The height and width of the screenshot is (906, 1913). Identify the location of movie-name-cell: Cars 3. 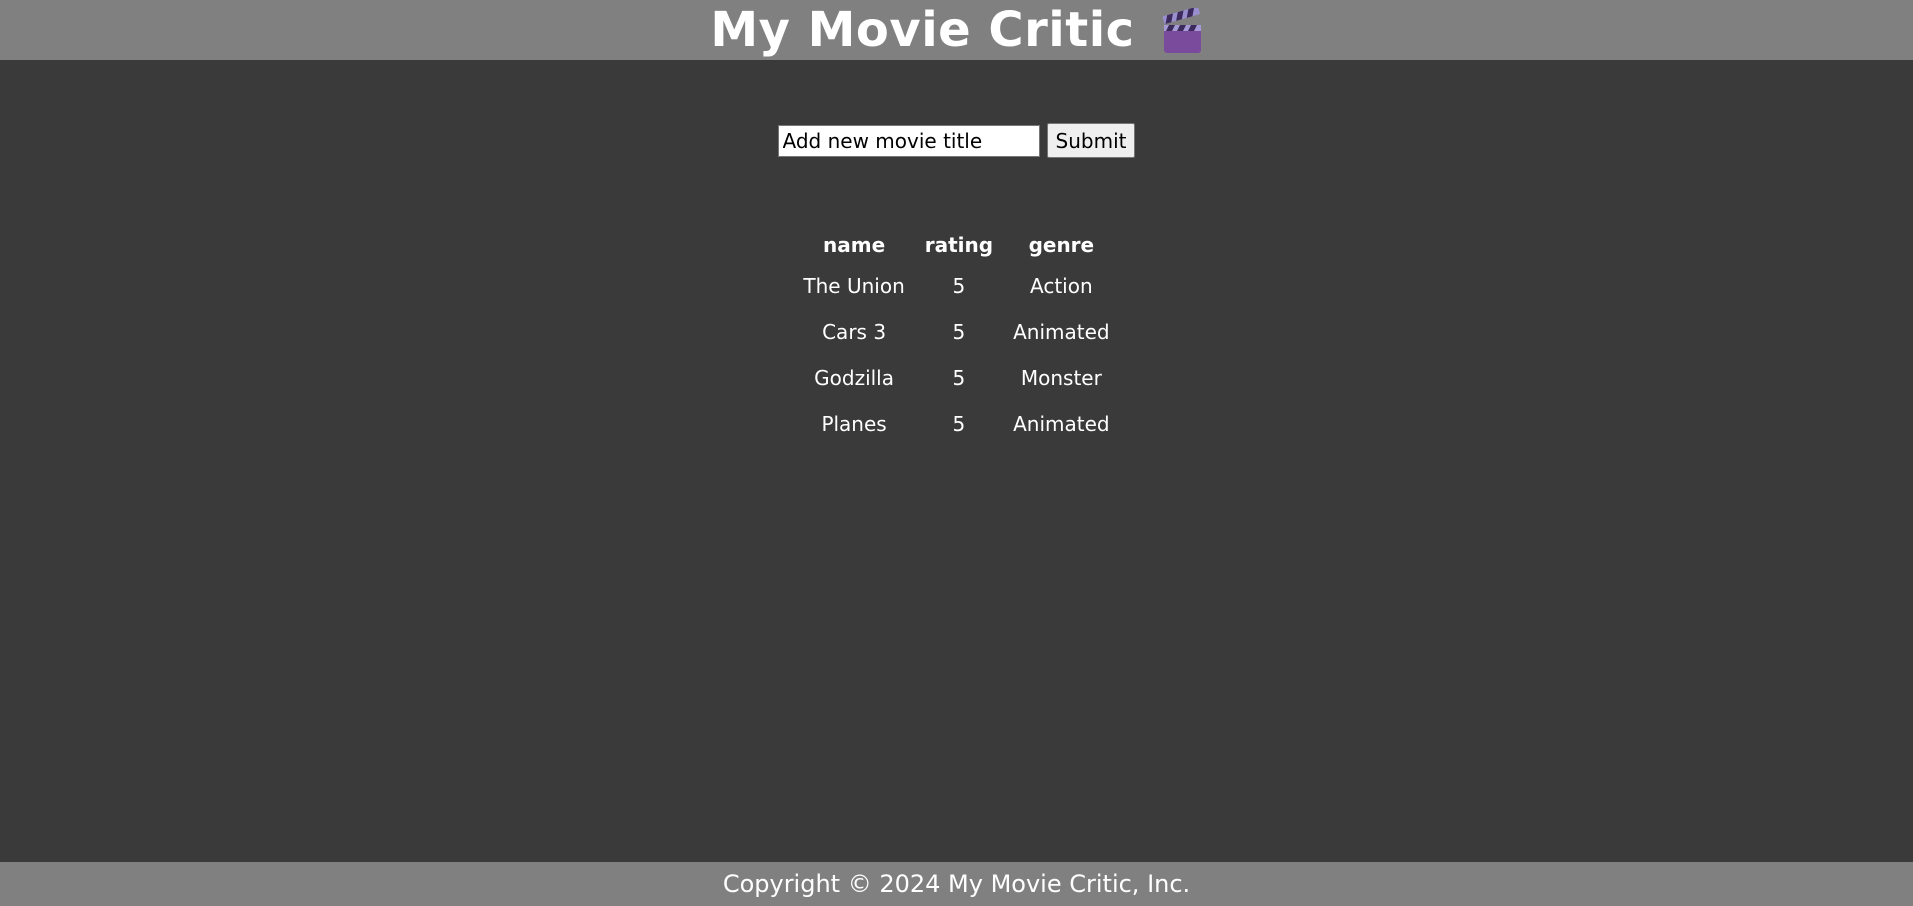
(854, 332).